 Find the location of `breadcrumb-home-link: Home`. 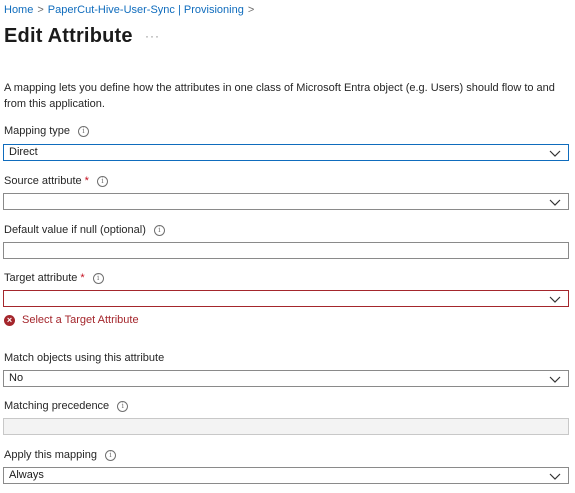

breadcrumb-home-link: Home is located at coordinates (18, 10).